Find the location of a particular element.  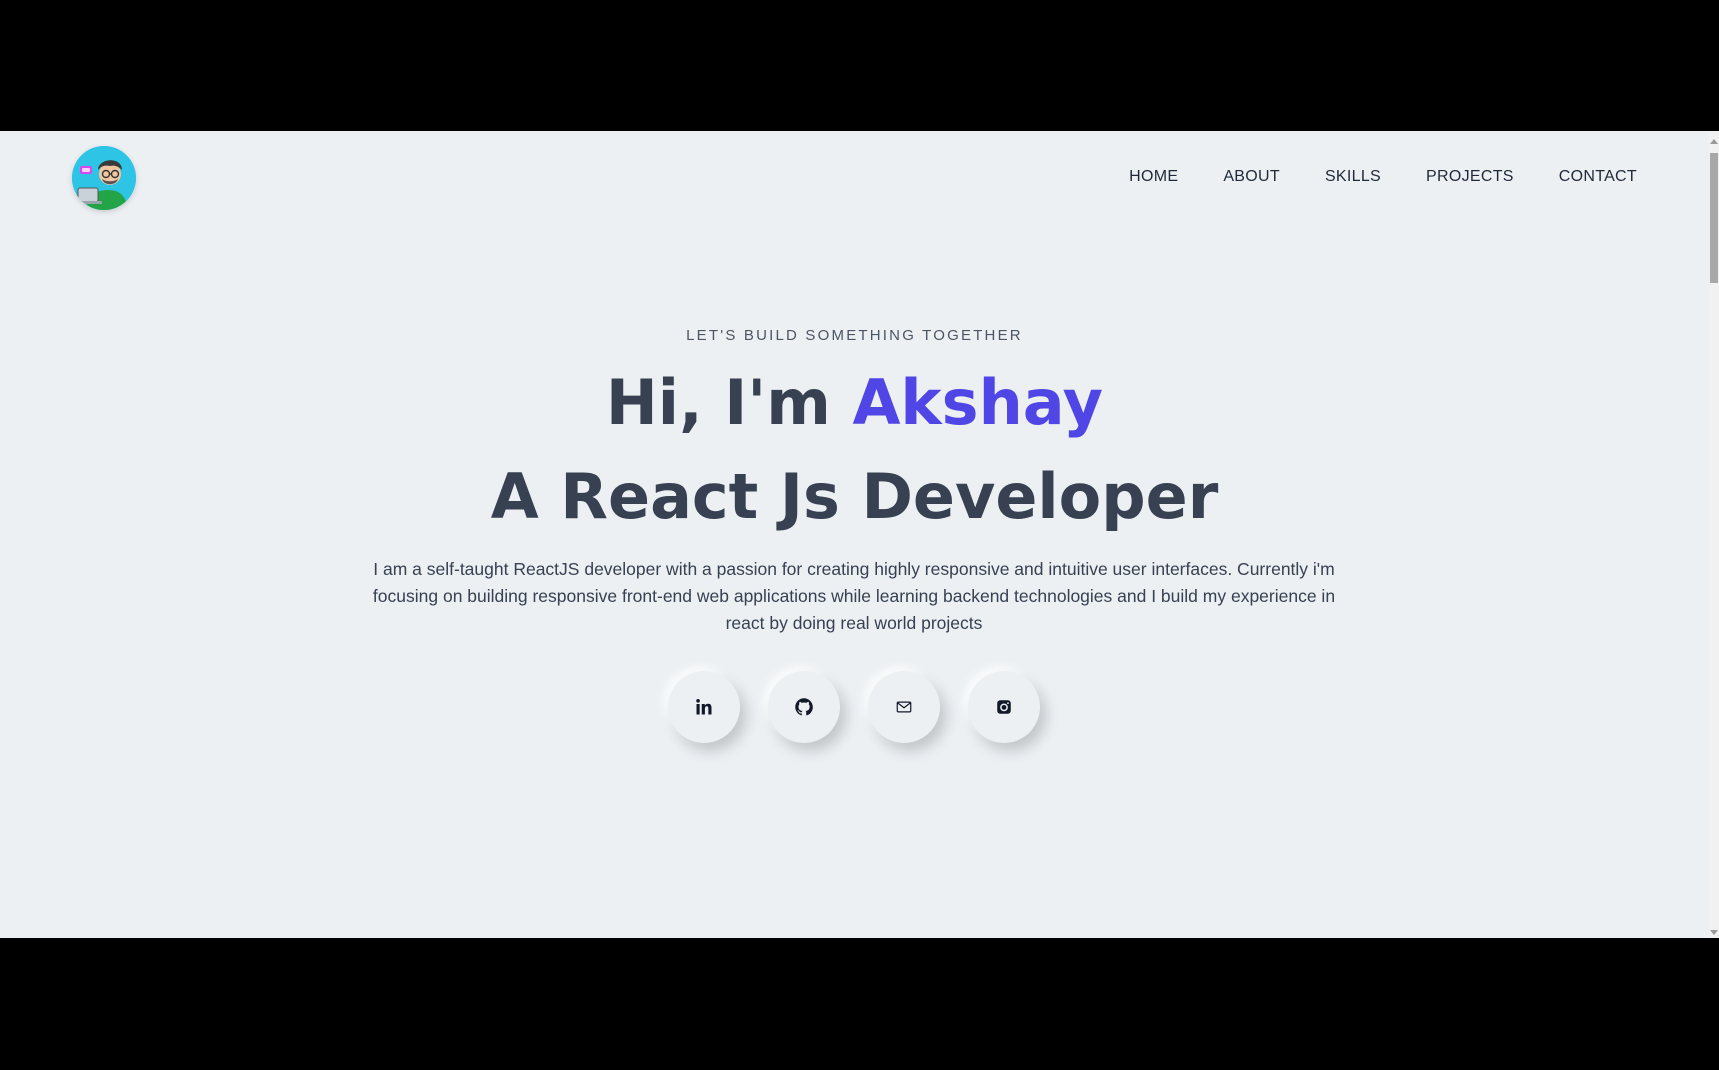

mail-icon is located at coordinates (904, 707).